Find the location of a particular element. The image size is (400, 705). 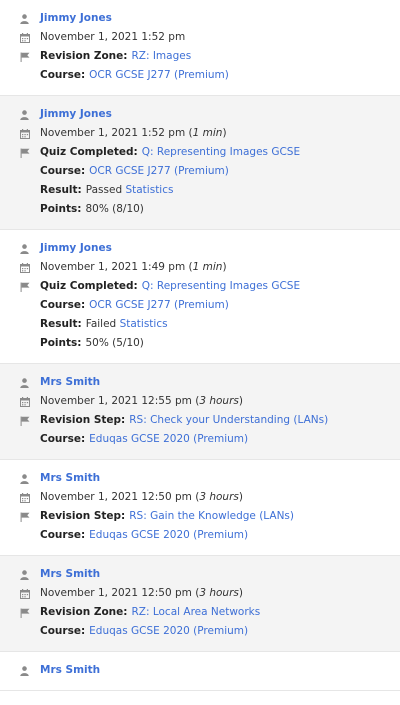

points-value: 50% (5/10) is located at coordinates (114, 343).